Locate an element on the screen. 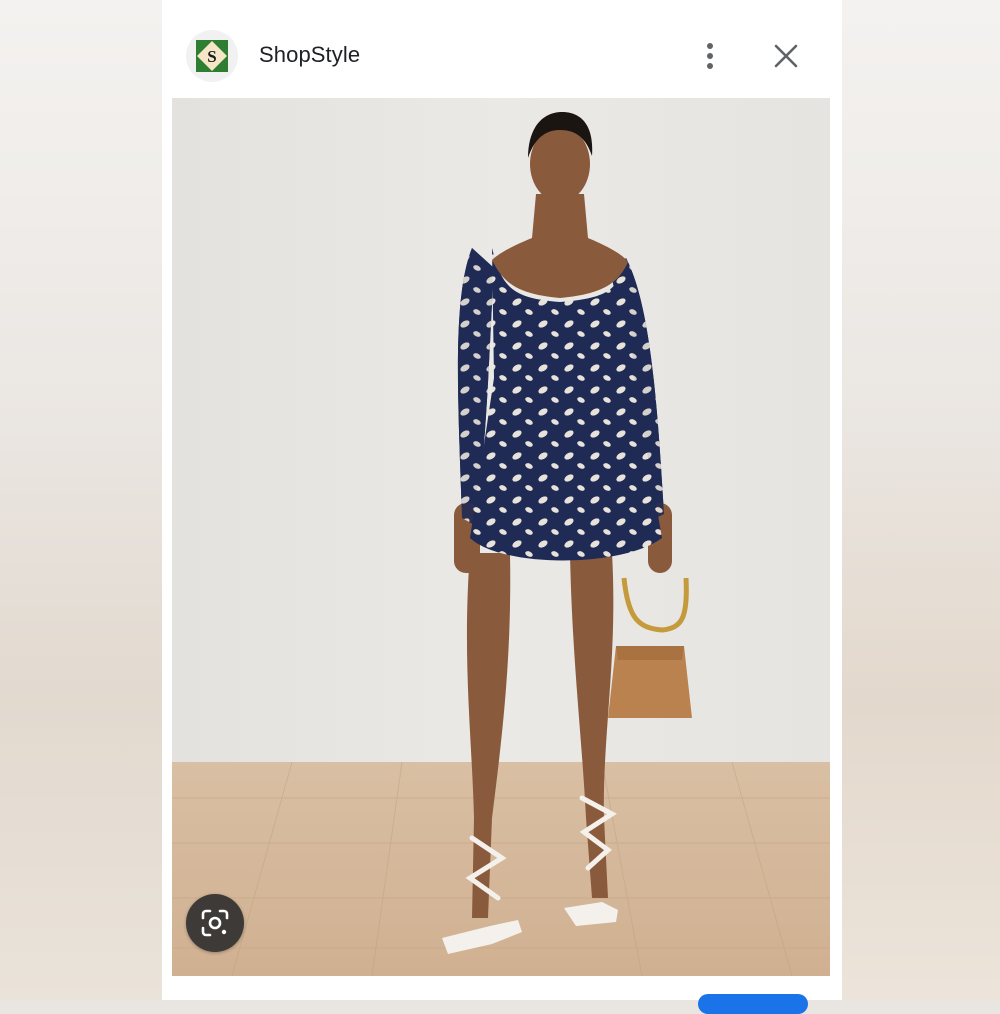 The width and height of the screenshot is (1000, 1014). close-icon is located at coordinates (786, 56).